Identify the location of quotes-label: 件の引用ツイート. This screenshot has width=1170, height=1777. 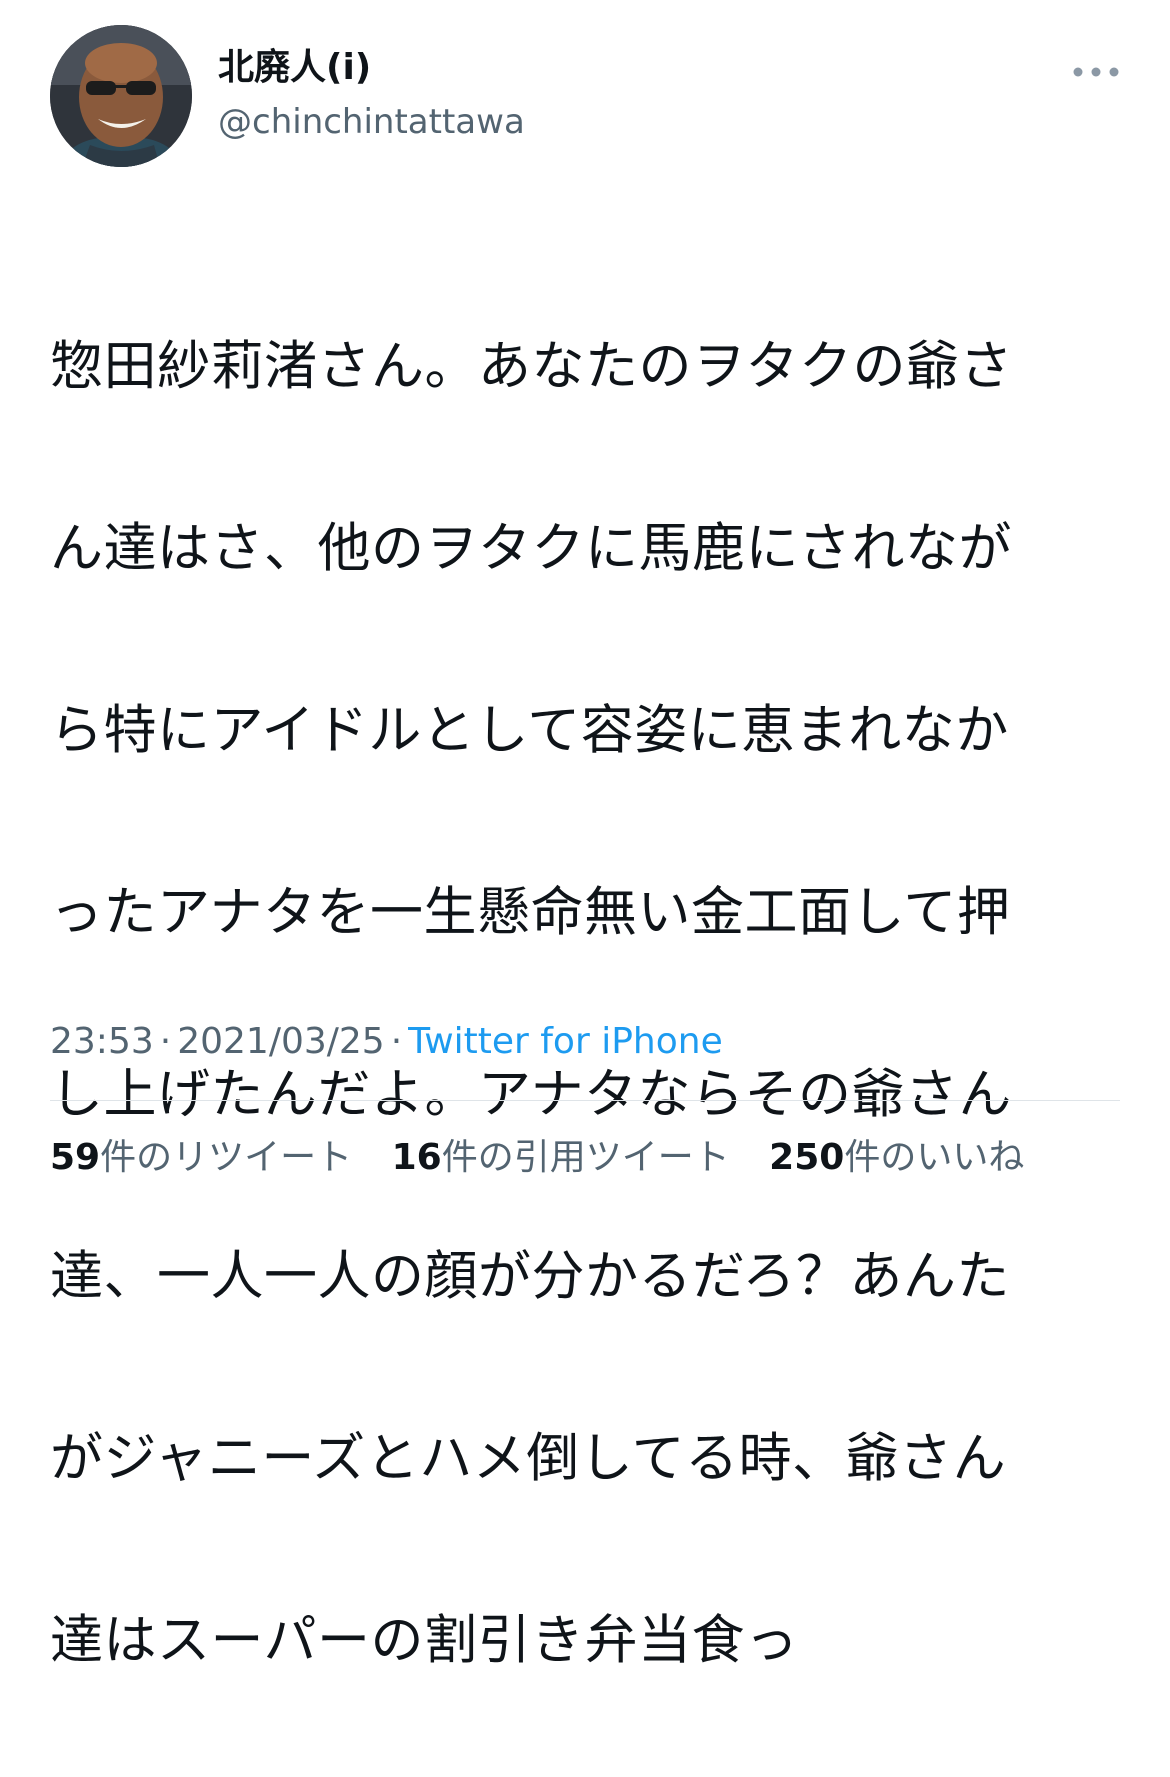
(585, 1157).